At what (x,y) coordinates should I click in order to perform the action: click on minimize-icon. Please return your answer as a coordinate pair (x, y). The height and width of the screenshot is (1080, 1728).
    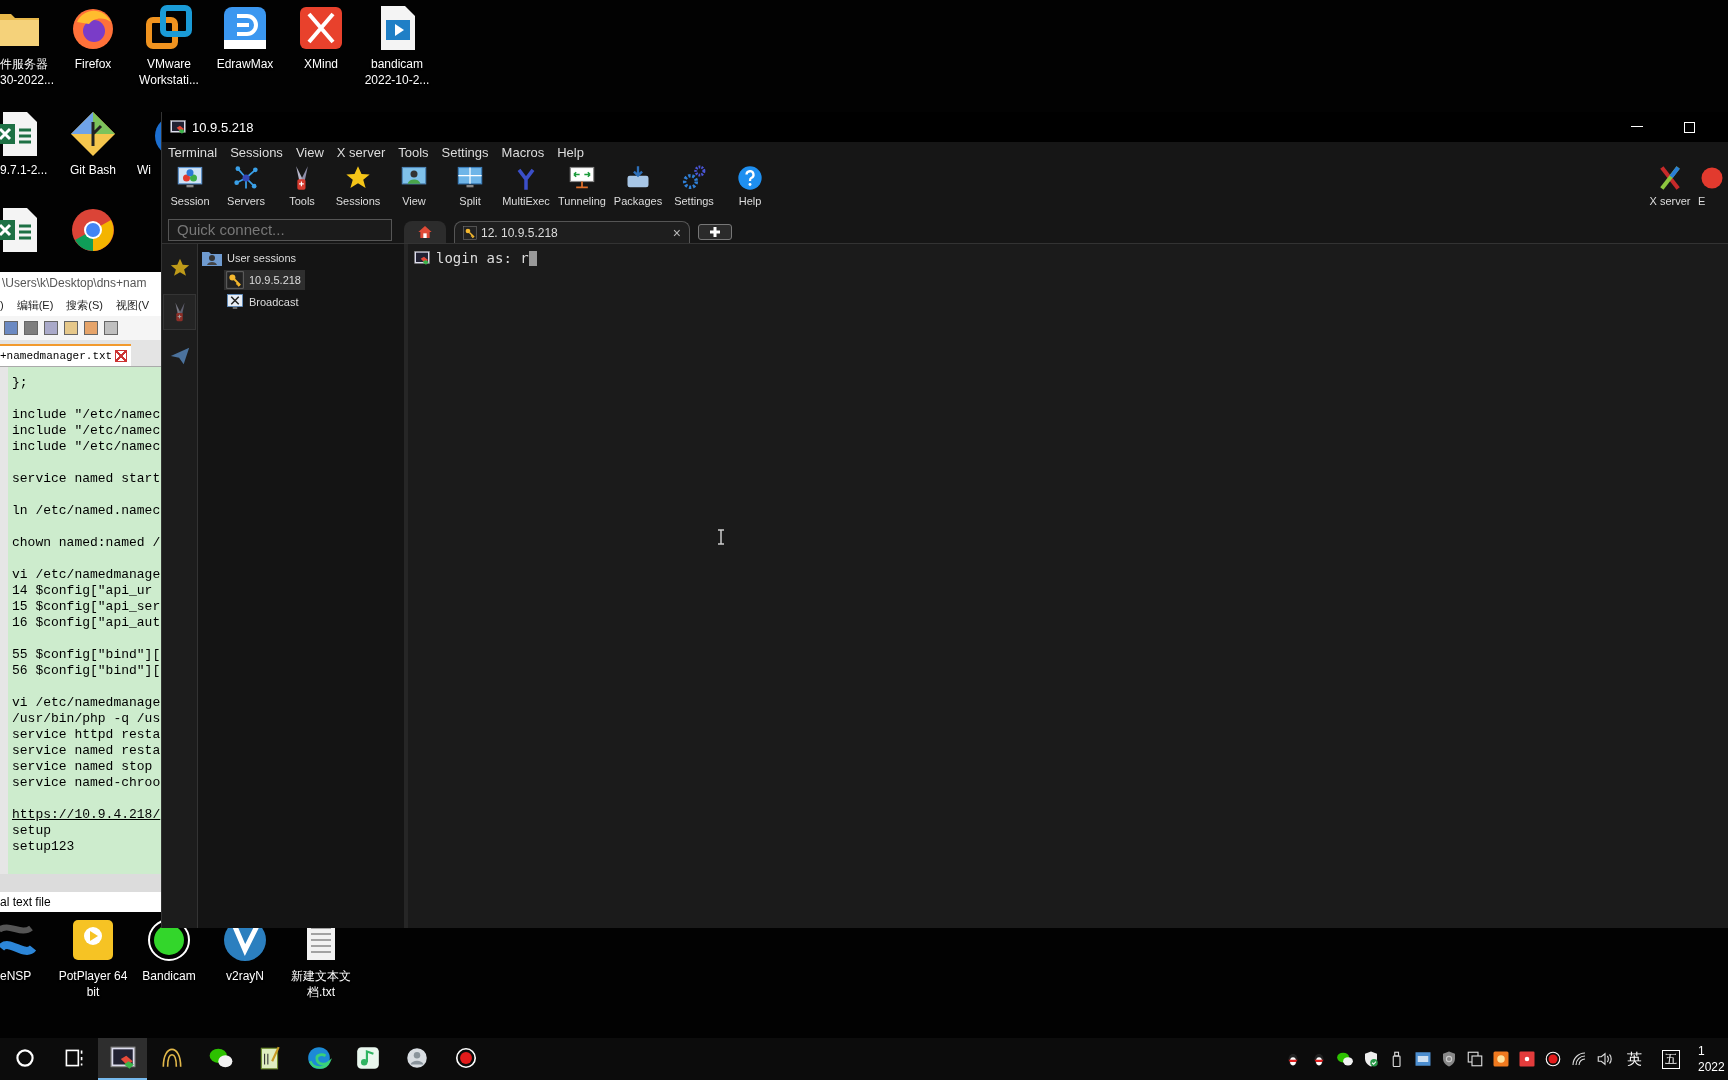
    Looking at the image, I should click on (1637, 127).